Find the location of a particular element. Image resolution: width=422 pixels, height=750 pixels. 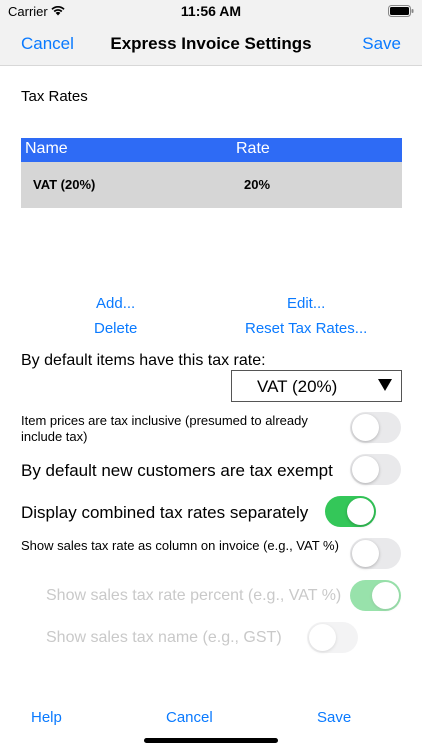

tax-exempt-toggle is located at coordinates (375, 469).